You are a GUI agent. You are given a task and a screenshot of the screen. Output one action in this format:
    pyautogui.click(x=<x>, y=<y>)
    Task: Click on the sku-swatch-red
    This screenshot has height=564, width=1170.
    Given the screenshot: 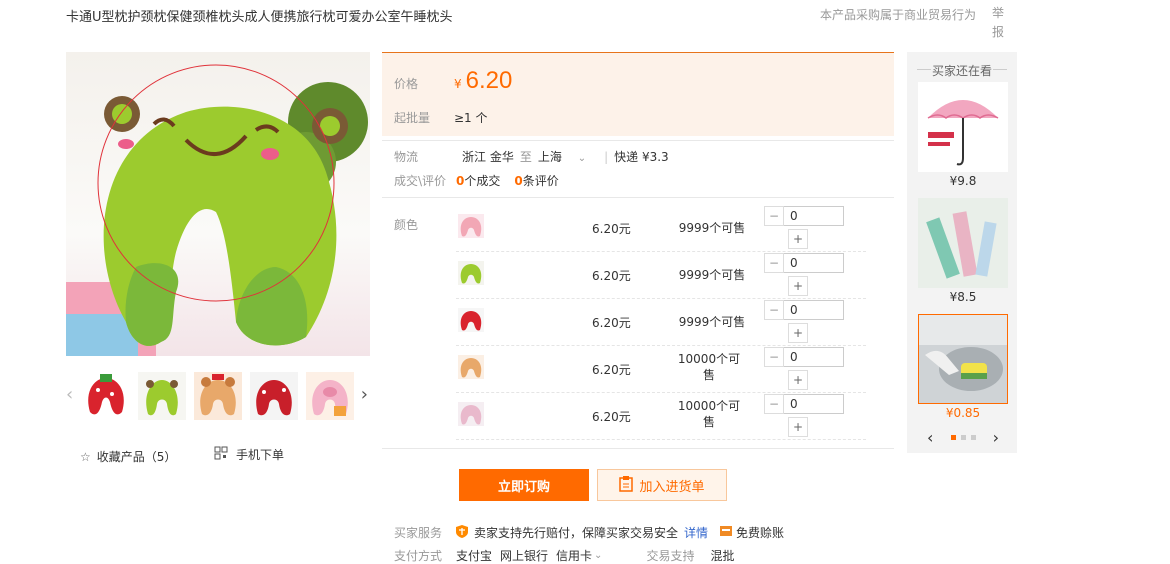 What is the action you would take?
    pyautogui.click(x=471, y=320)
    